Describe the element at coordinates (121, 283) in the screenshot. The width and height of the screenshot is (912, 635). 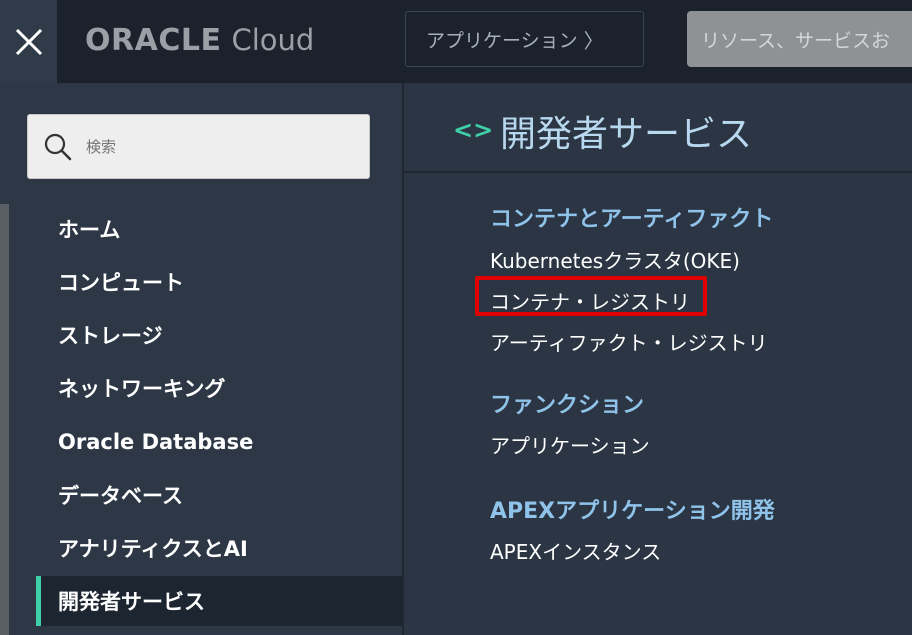
I see `nav-item-label: コンピュート` at that location.